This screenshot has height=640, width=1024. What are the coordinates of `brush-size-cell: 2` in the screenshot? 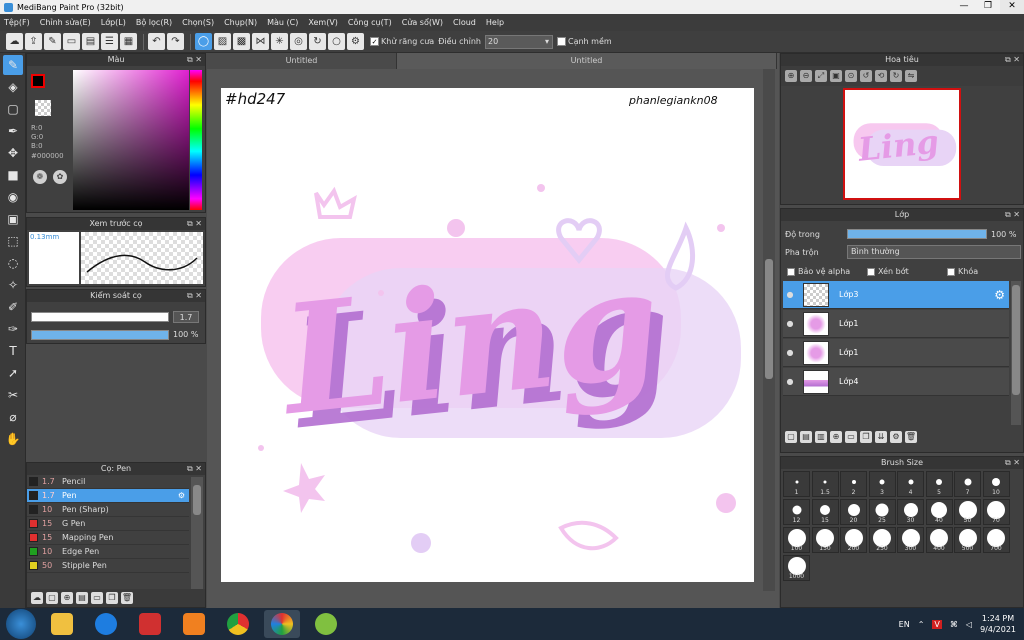 It's located at (853, 484).